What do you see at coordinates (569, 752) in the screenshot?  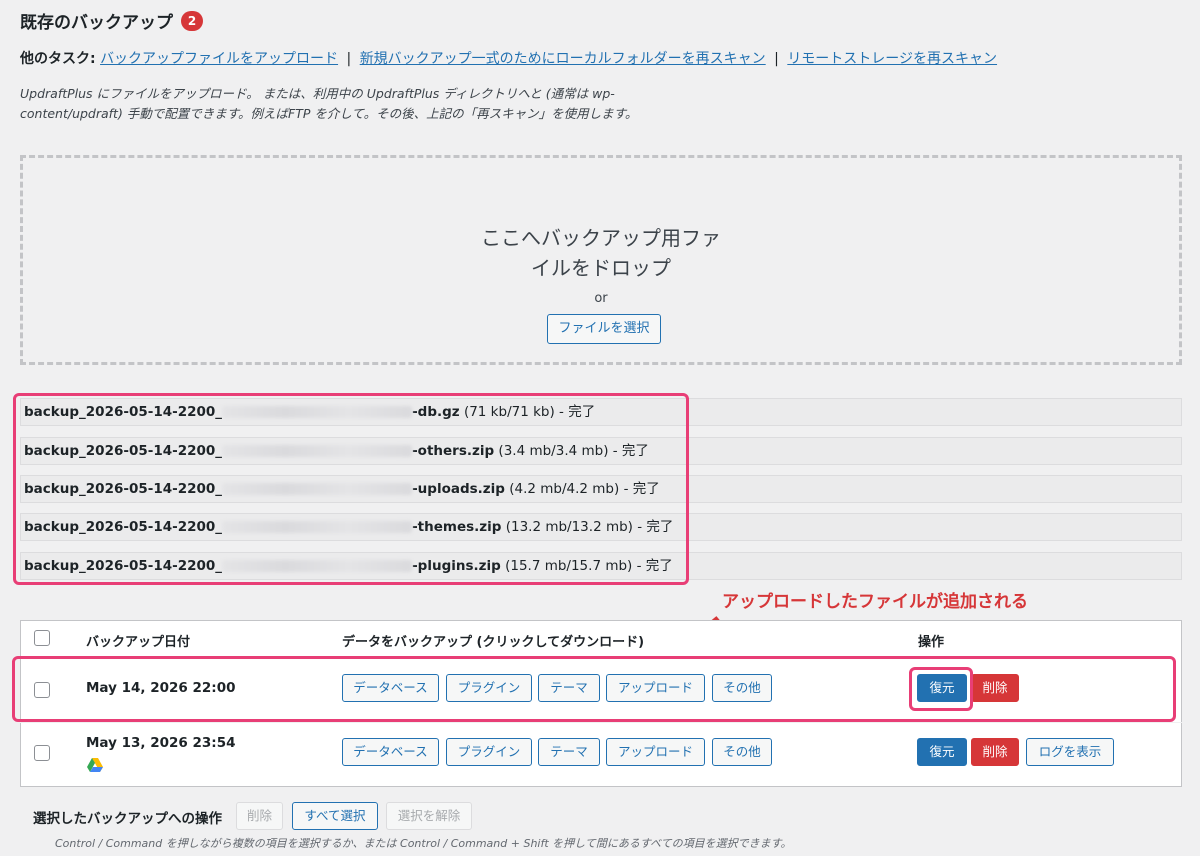 I see `download-themes-button: テーマ` at bounding box center [569, 752].